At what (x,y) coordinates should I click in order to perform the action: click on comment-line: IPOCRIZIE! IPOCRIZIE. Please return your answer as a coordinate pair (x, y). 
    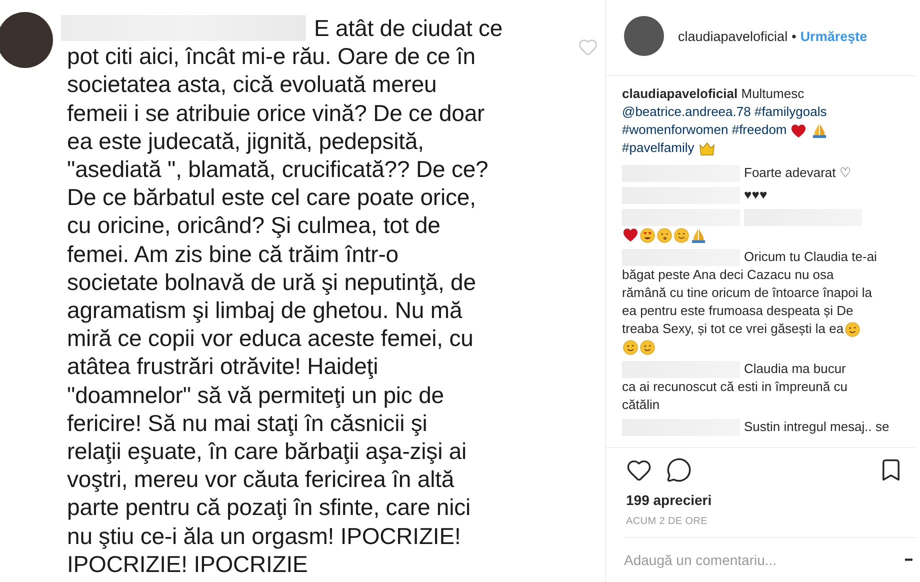
    Looking at the image, I should click on (188, 564).